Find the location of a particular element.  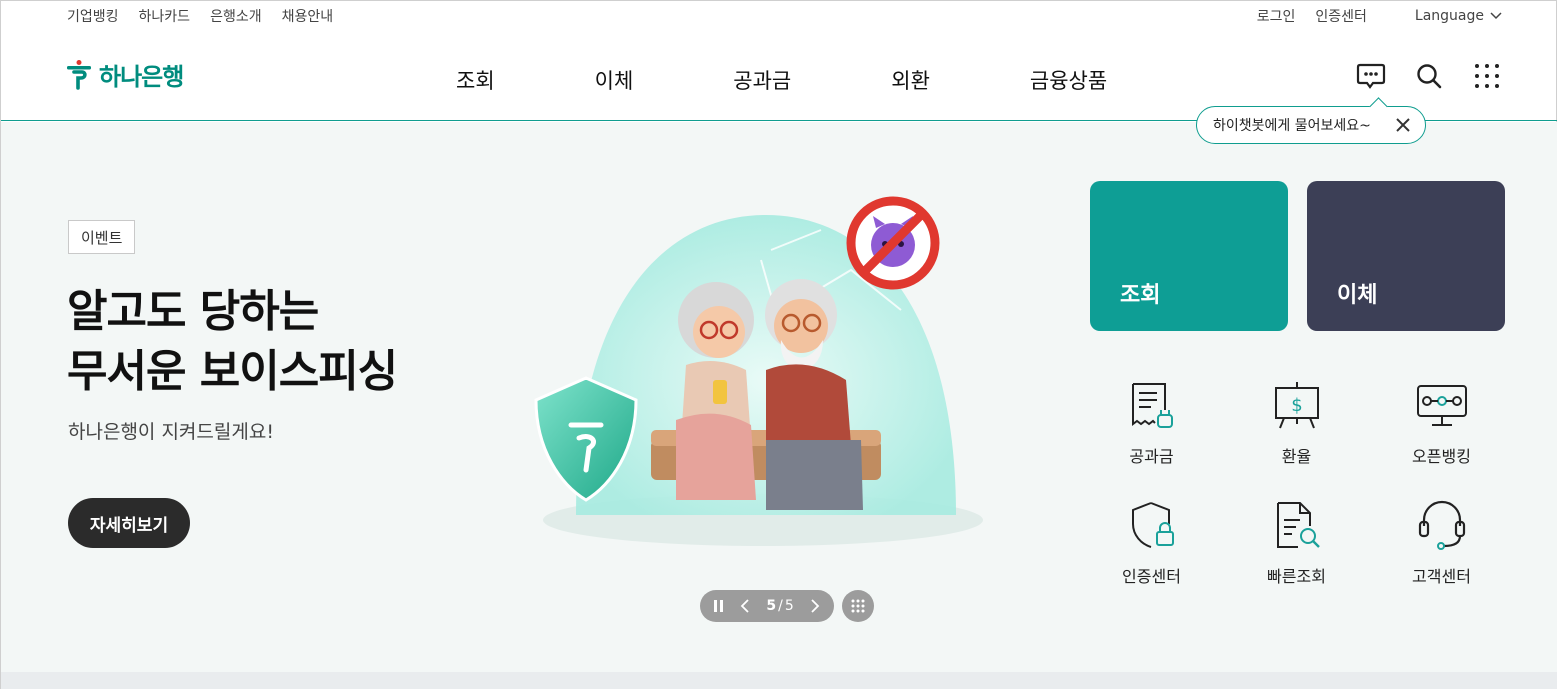

current-slide: 5 is located at coordinates (771, 606).